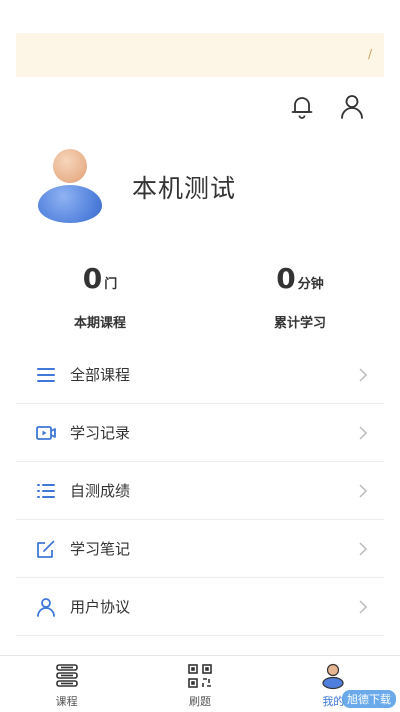  I want to click on tab-practice: 刷题, so click(199, 684).